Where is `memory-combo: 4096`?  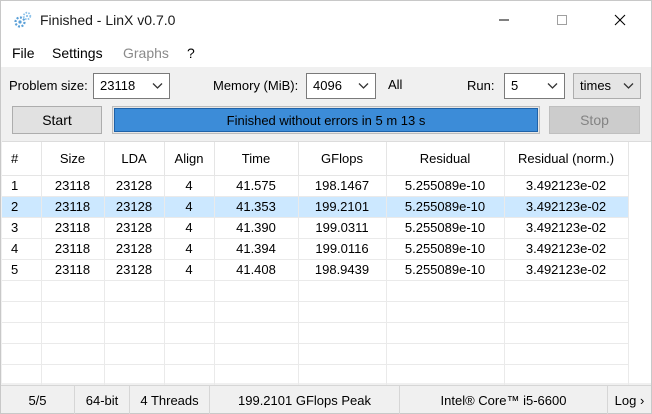
memory-combo: 4096 is located at coordinates (341, 86).